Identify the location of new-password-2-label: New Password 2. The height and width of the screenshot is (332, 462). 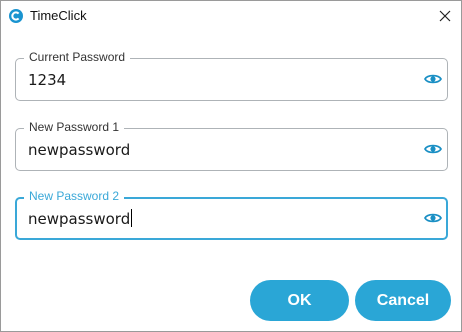
(74, 196).